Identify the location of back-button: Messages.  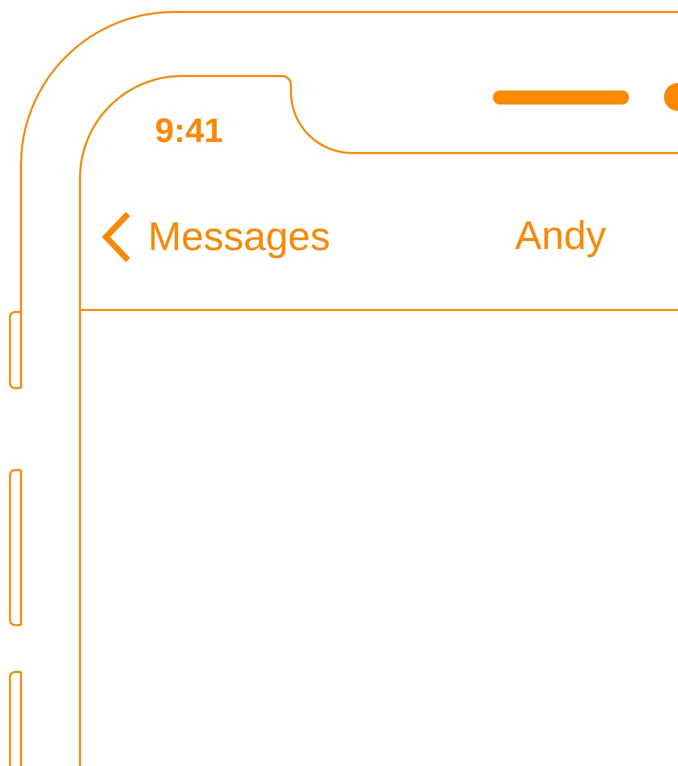
(214, 237).